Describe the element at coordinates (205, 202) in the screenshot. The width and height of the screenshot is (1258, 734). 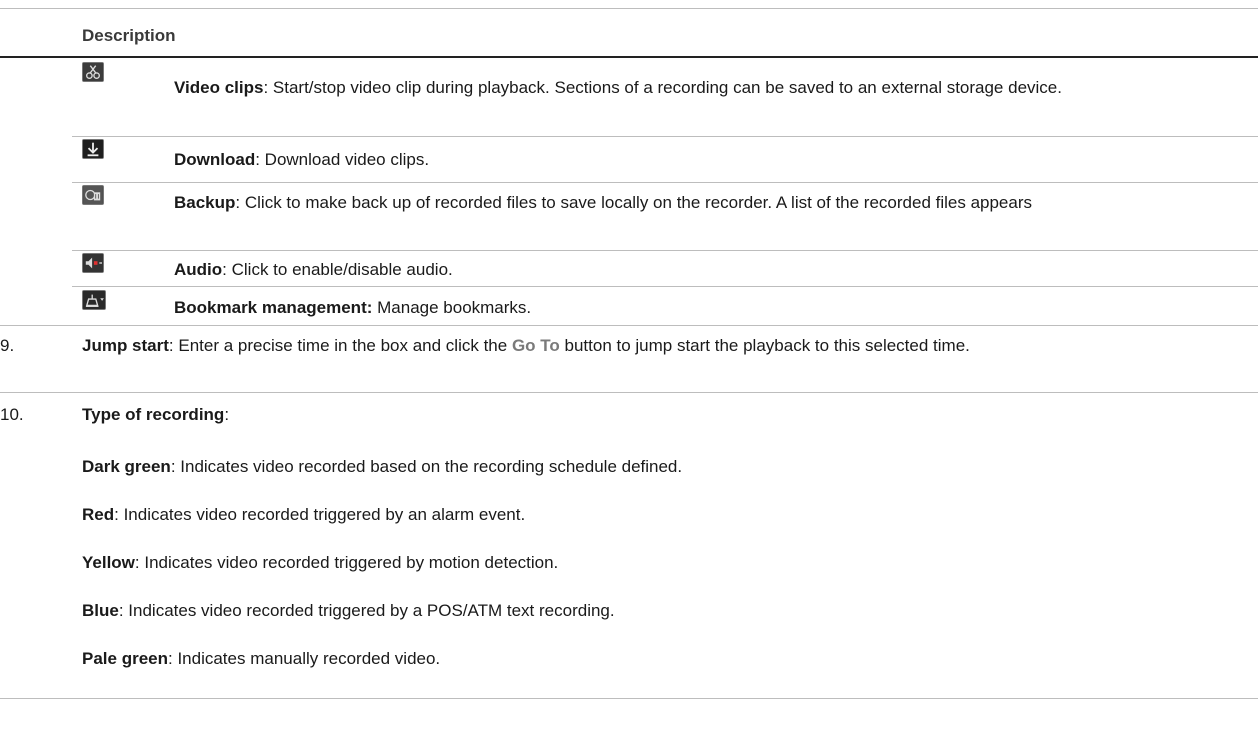
I see `term-backup: Backup` at that location.